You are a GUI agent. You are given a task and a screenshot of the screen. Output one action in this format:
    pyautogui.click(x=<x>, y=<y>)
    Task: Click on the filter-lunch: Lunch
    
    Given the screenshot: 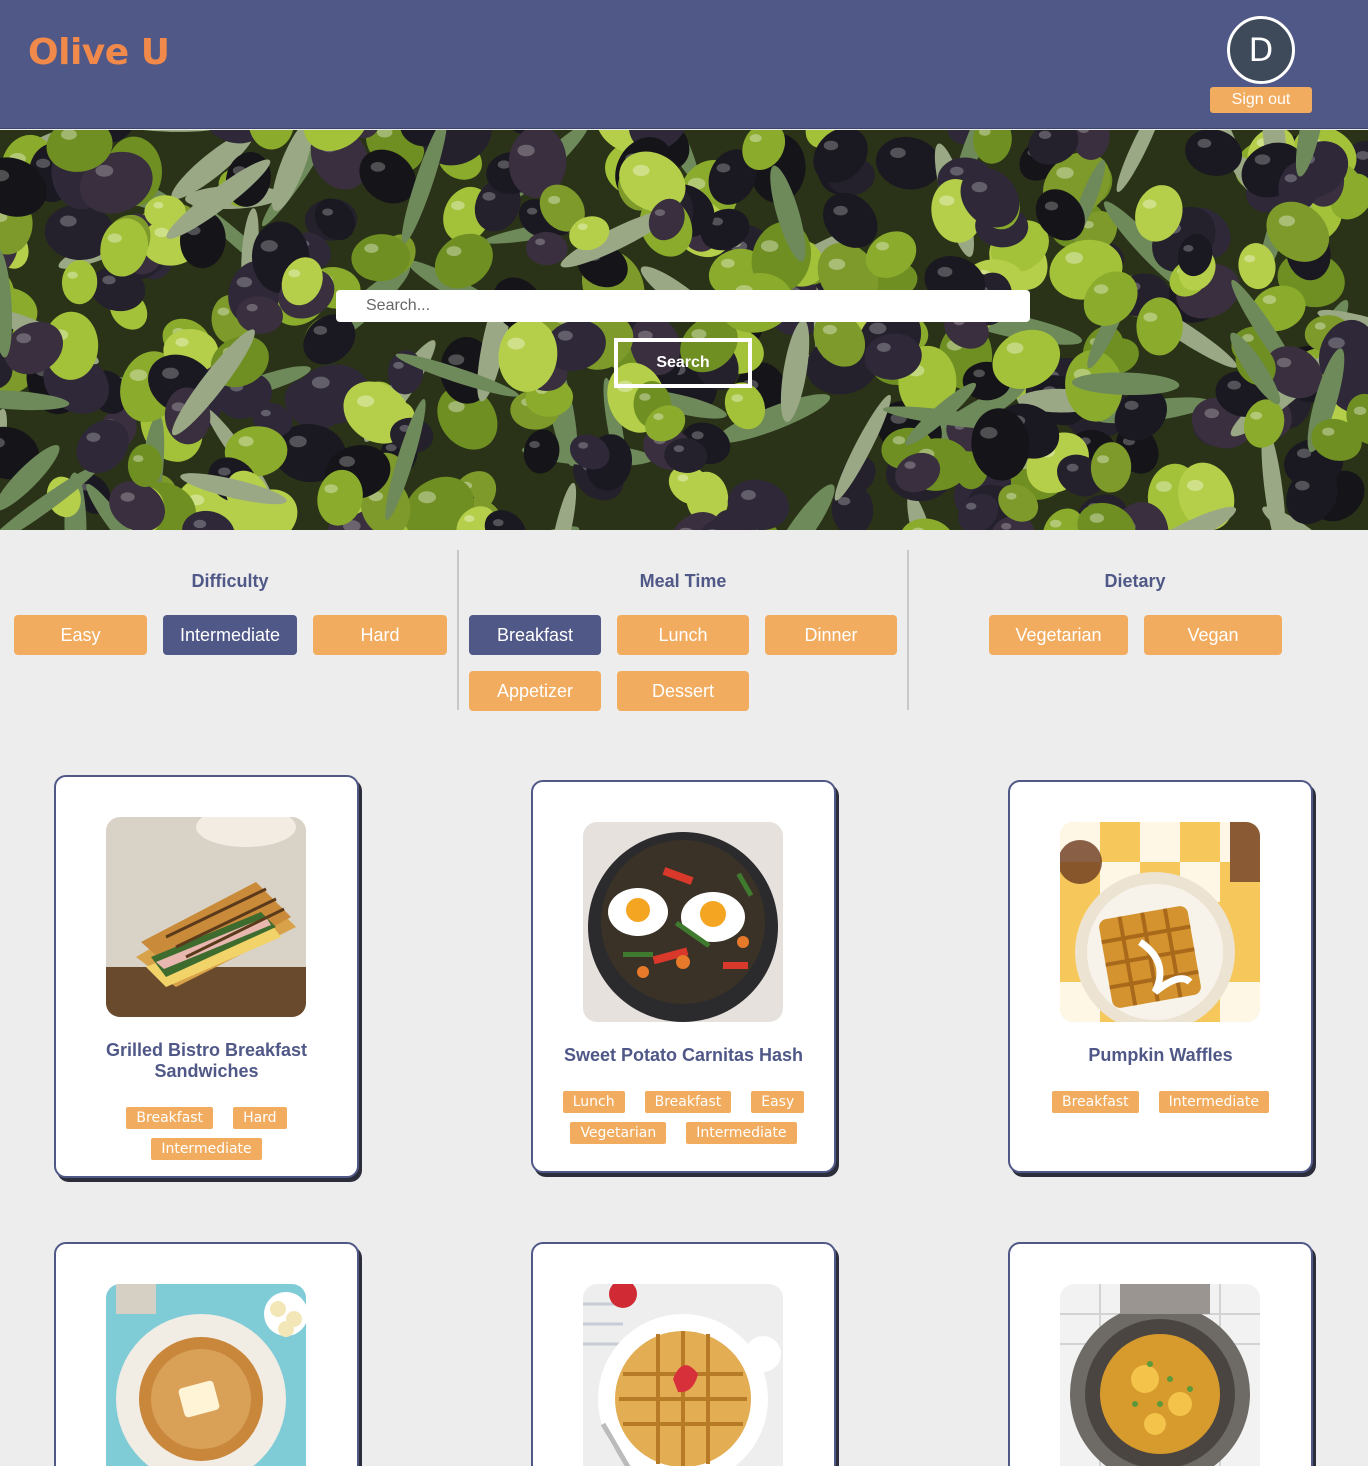 What is the action you would take?
    pyautogui.click(x=683, y=635)
    